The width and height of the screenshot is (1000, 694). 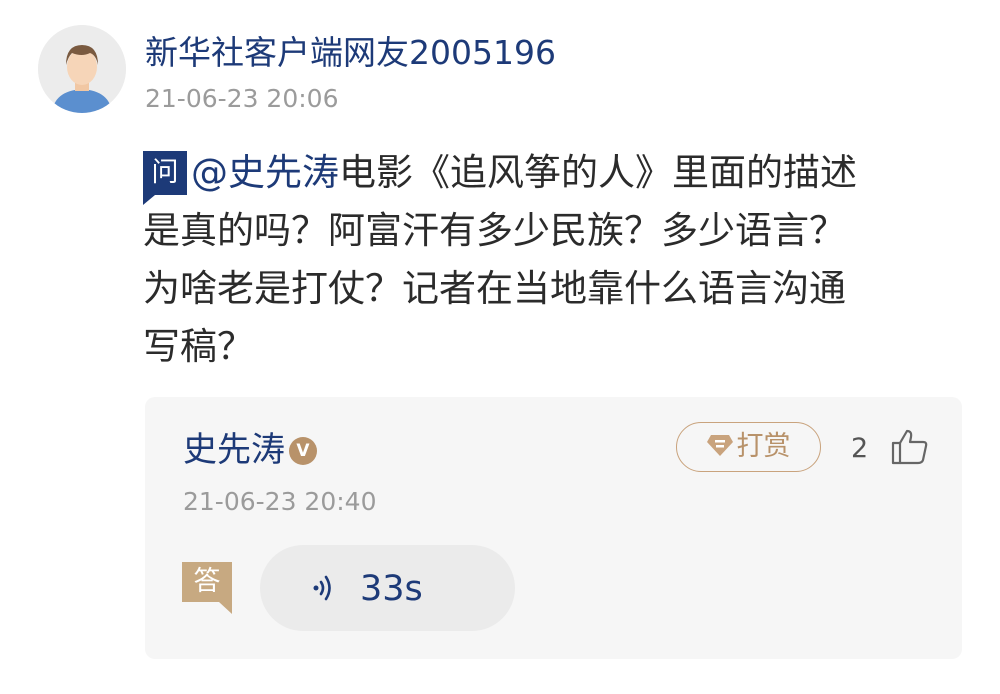 I want to click on user-avatar-icon, so click(x=82, y=69).